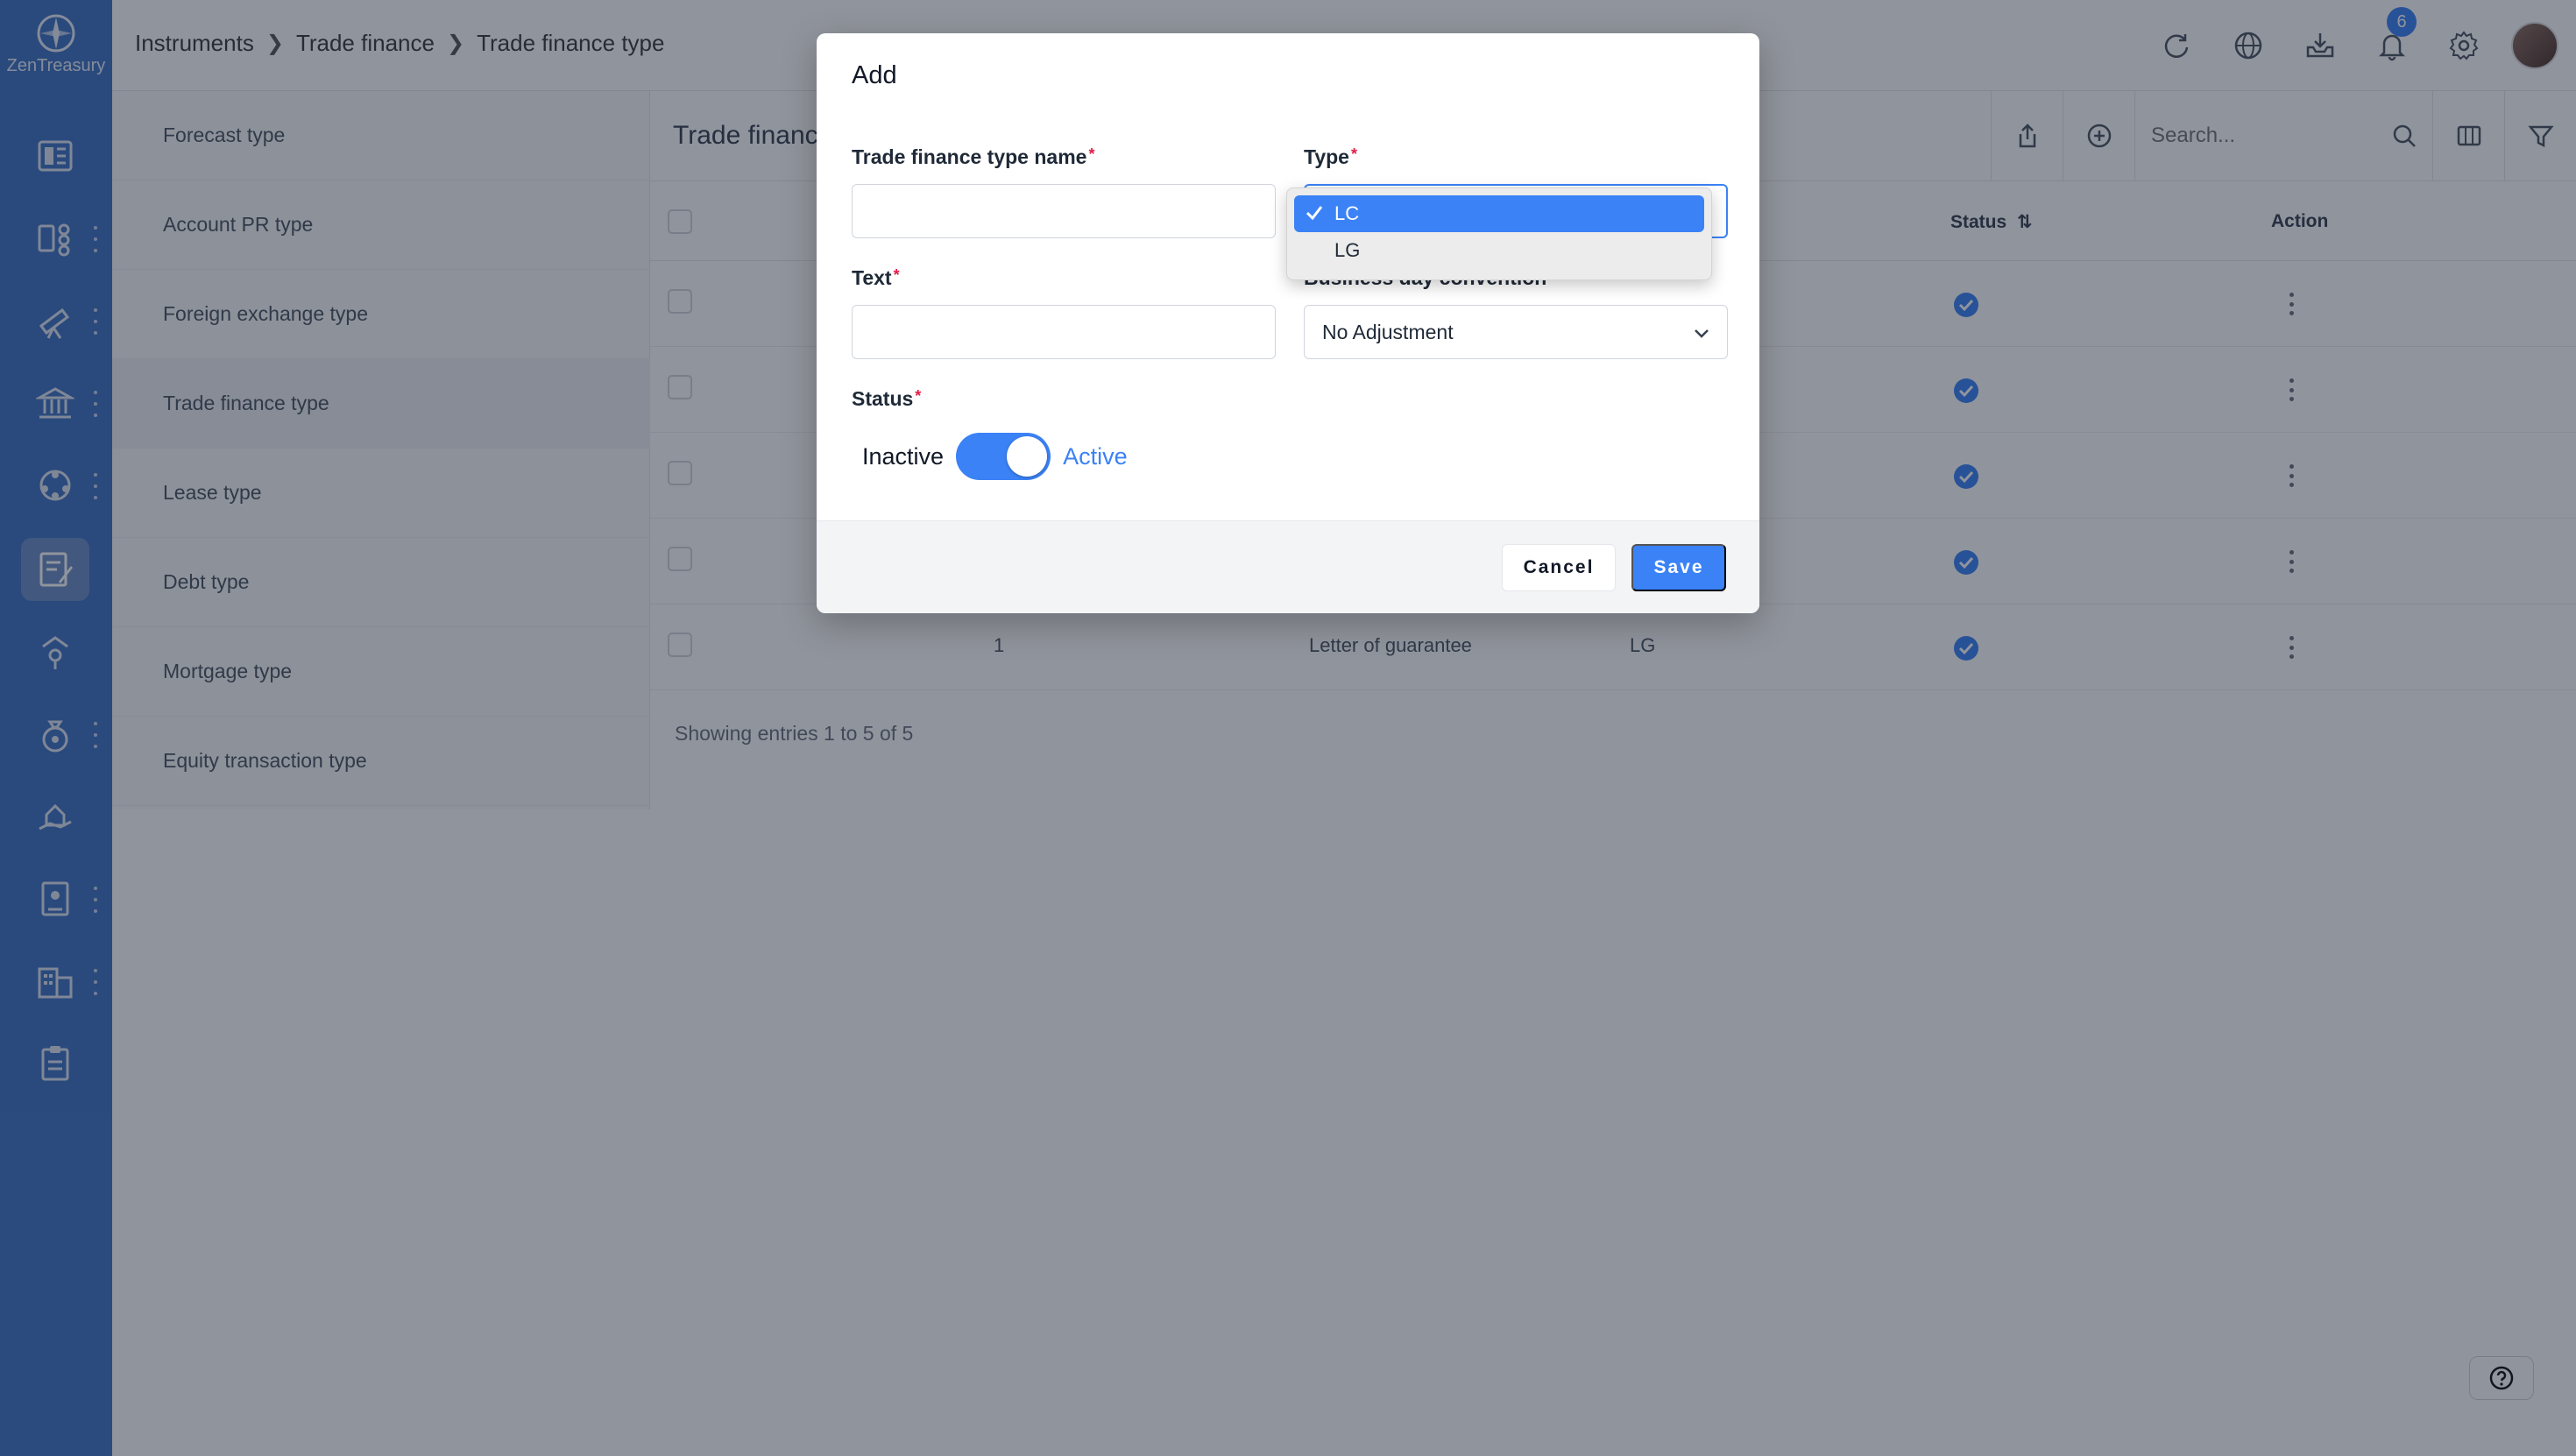 This screenshot has width=2576, height=1456. Describe the element at coordinates (1095, 456) in the screenshot. I see `toggle-active-label: Active` at that location.